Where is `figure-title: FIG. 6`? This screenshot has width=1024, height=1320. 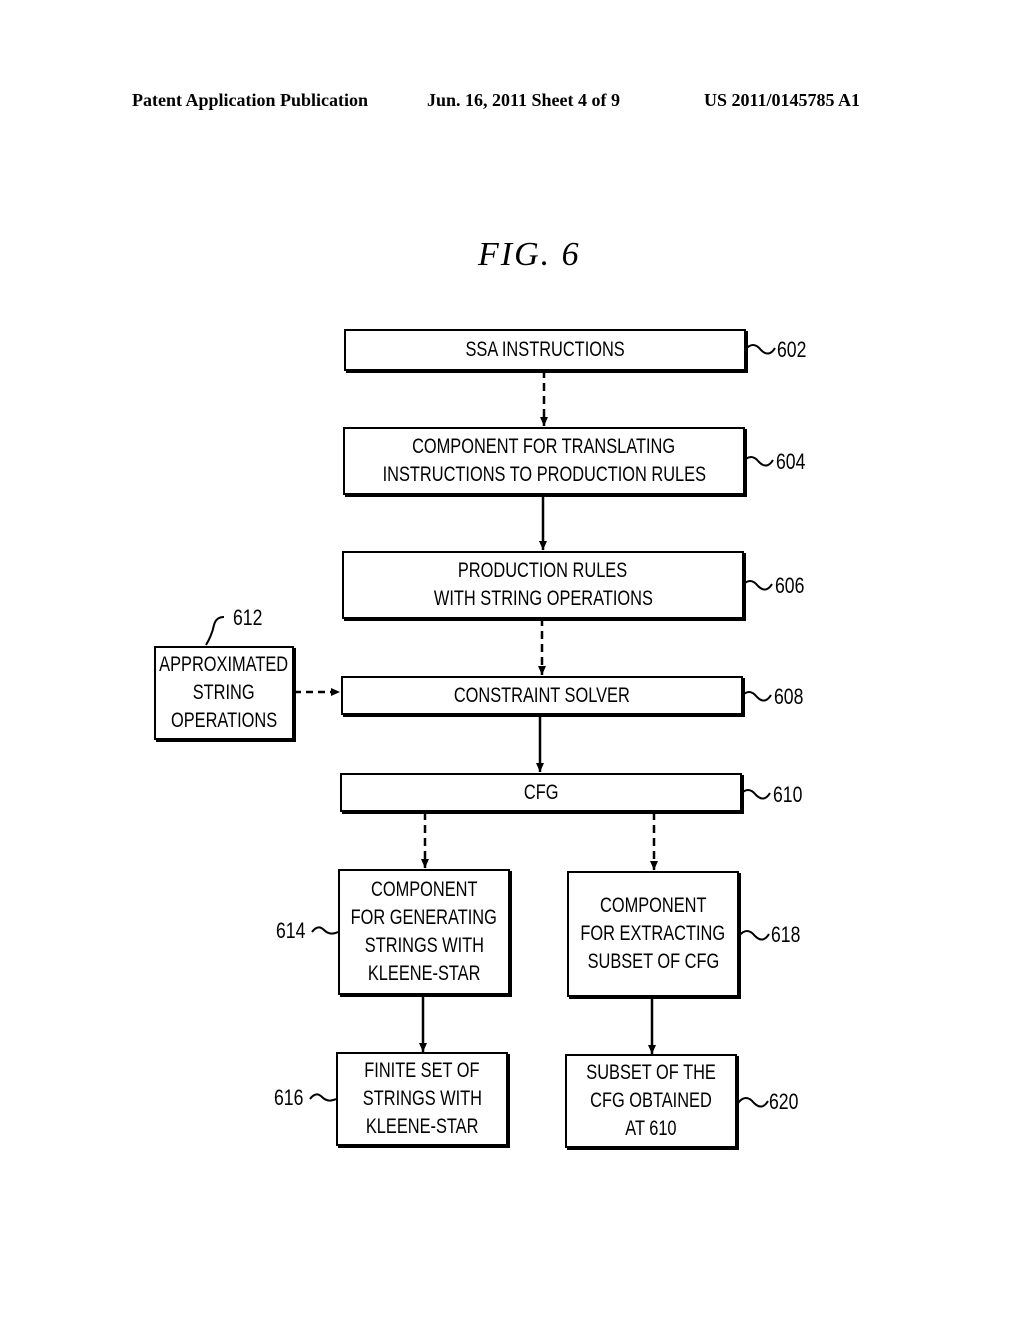 figure-title: FIG. 6 is located at coordinates (529, 254).